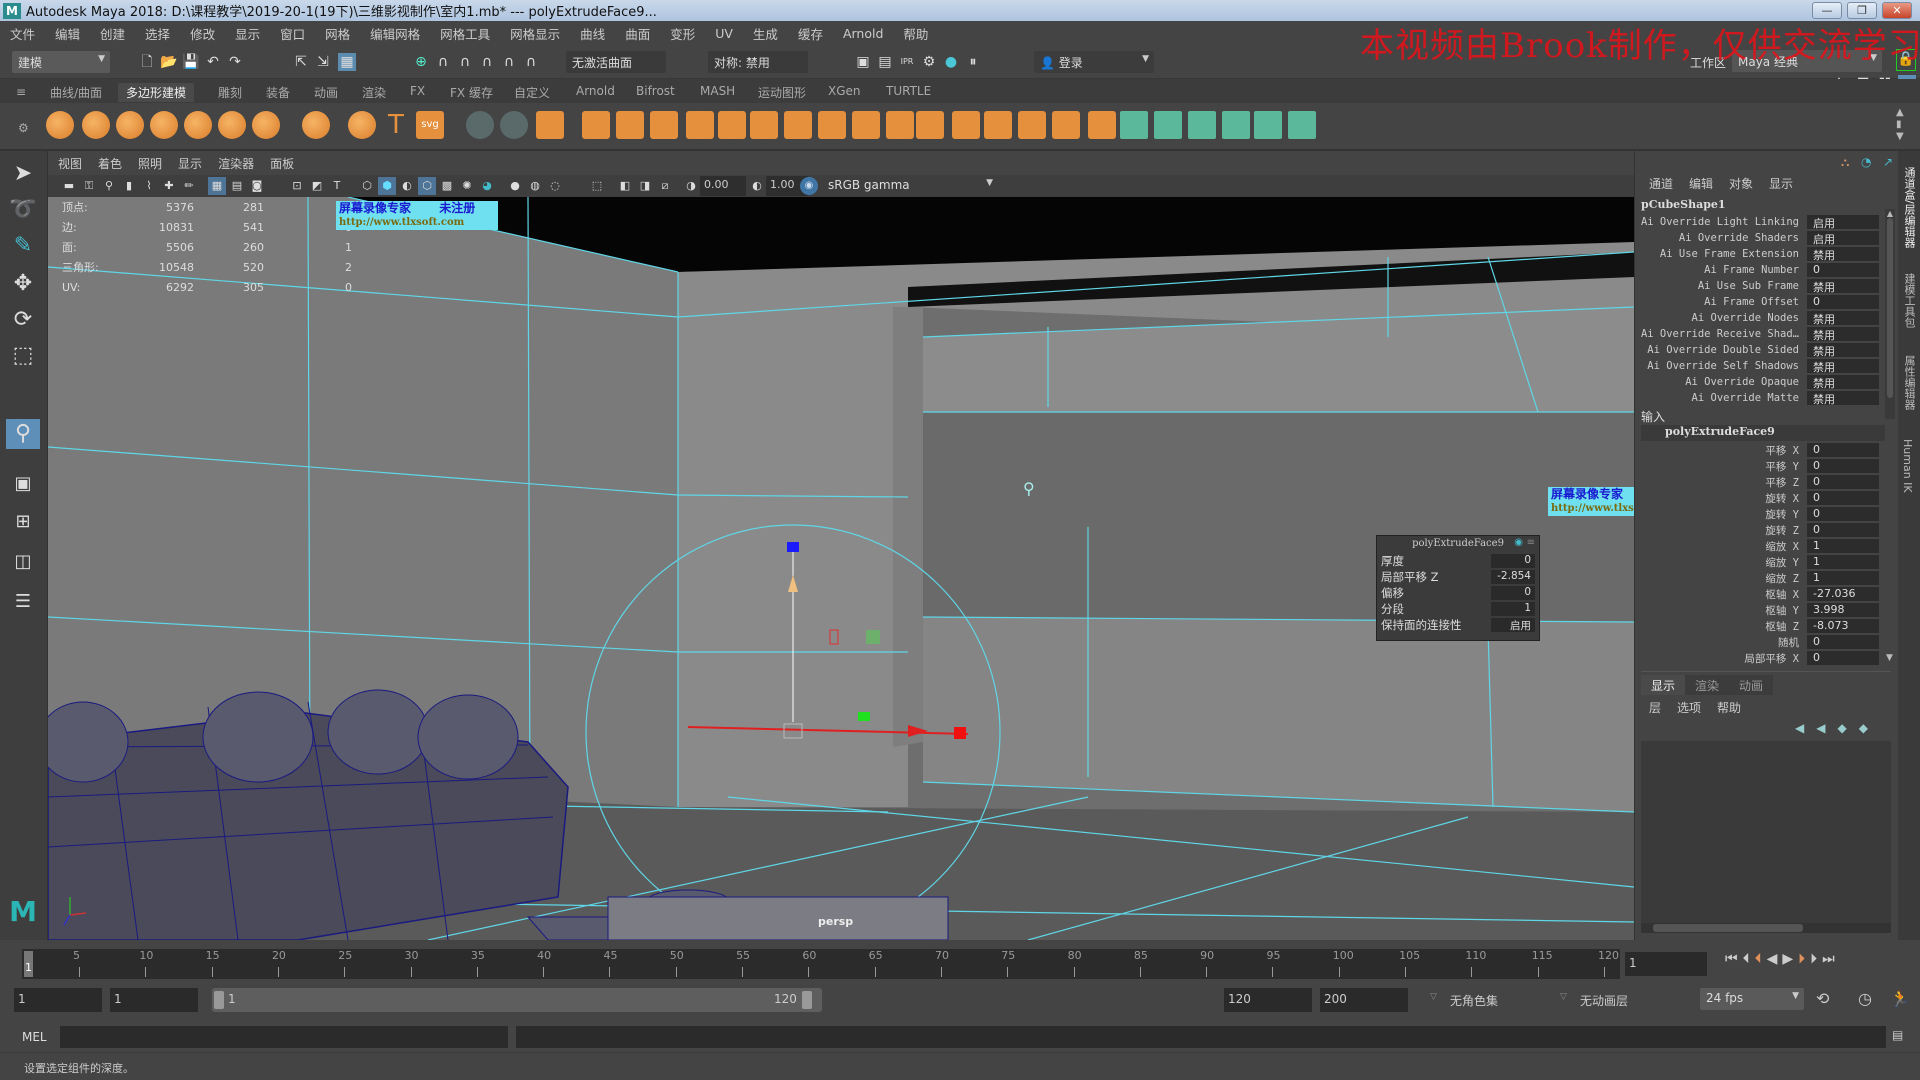  Describe the element at coordinates (1801, 959) in the screenshot. I see `step-forward-key-icon: ⏵` at that location.